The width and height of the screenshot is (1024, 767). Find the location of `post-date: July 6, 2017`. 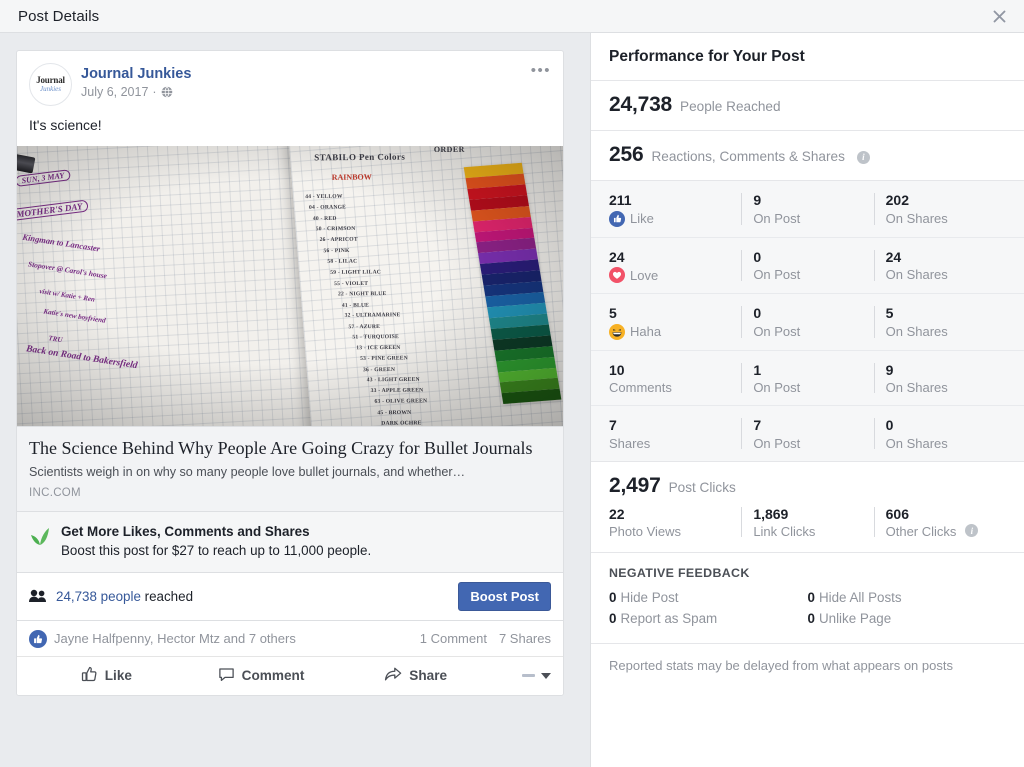

post-date: July 6, 2017 is located at coordinates (114, 92).